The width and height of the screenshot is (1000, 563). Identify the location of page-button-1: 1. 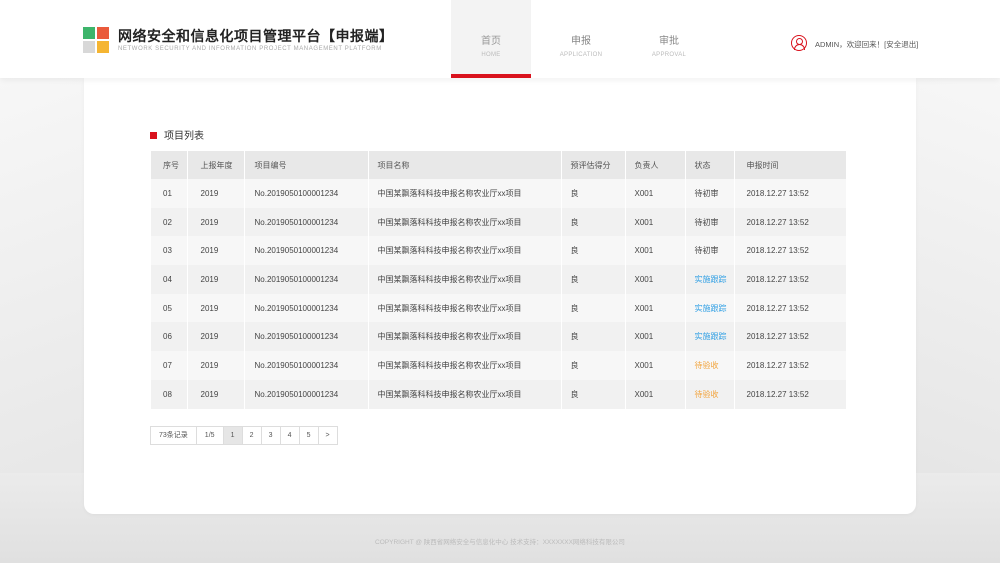
(232, 435).